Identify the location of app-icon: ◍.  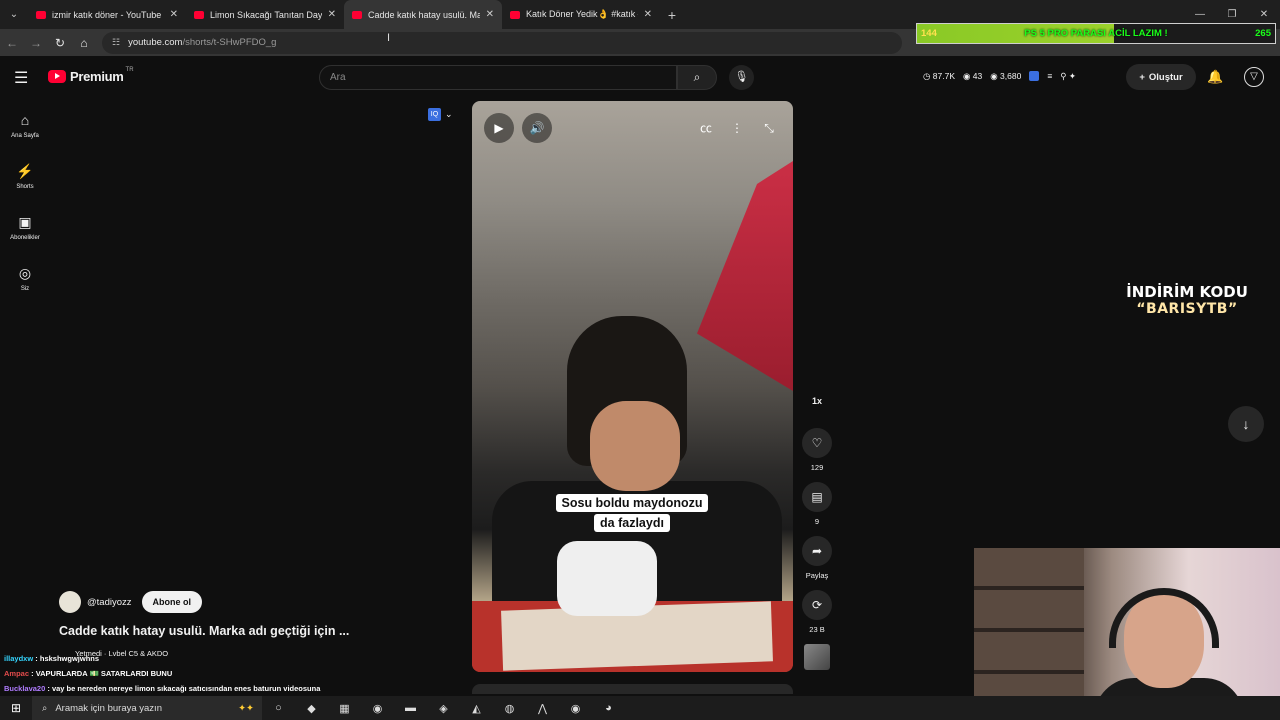
(509, 708).